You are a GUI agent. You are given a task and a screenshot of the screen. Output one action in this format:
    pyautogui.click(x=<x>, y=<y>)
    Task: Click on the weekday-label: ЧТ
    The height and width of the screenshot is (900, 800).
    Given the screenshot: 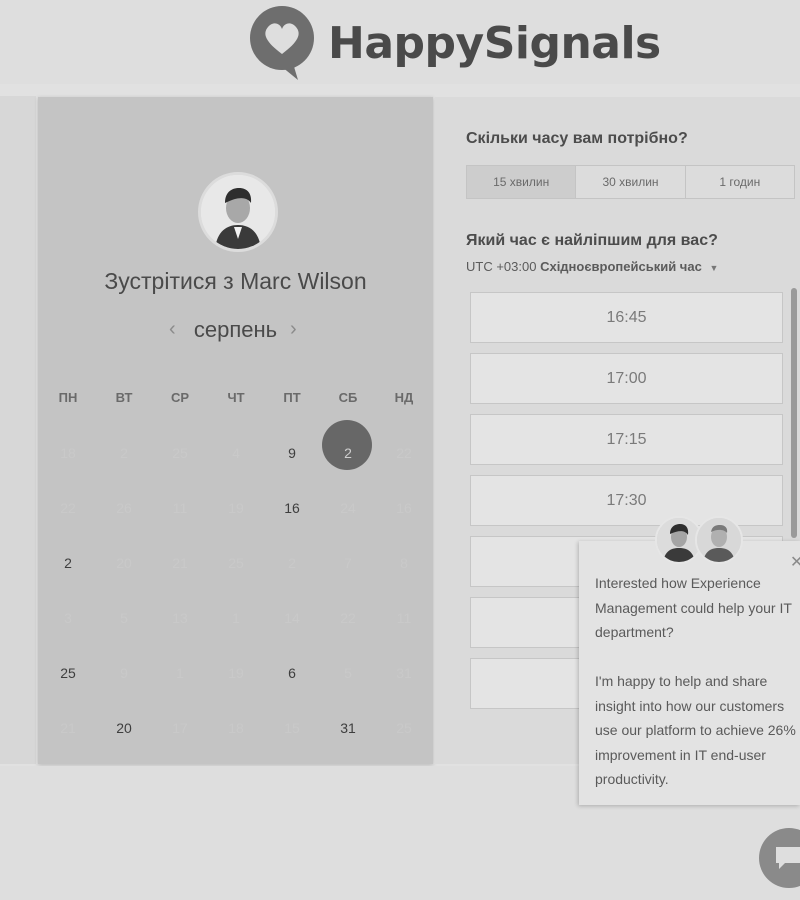 What is the action you would take?
    pyautogui.click(x=236, y=397)
    